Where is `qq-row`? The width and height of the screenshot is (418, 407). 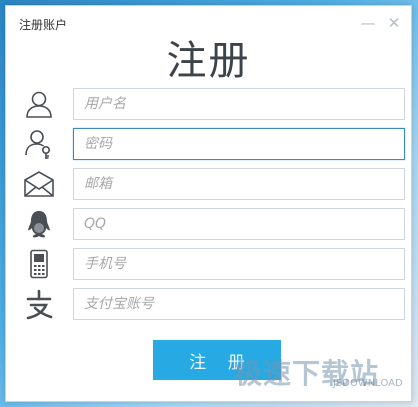
qq-row is located at coordinates (208, 224).